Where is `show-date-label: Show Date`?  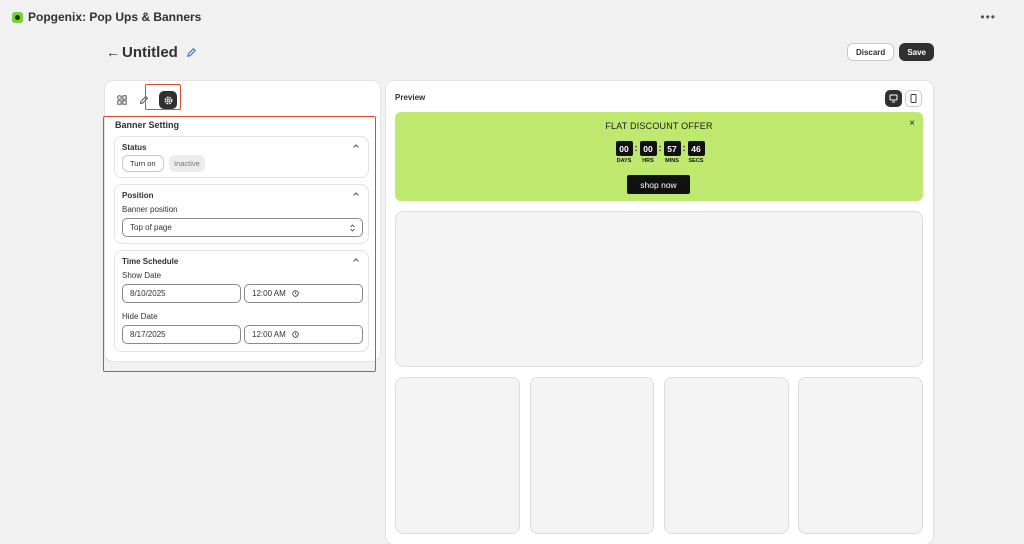
show-date-label: Show Date is located at coordinates (142, 275).